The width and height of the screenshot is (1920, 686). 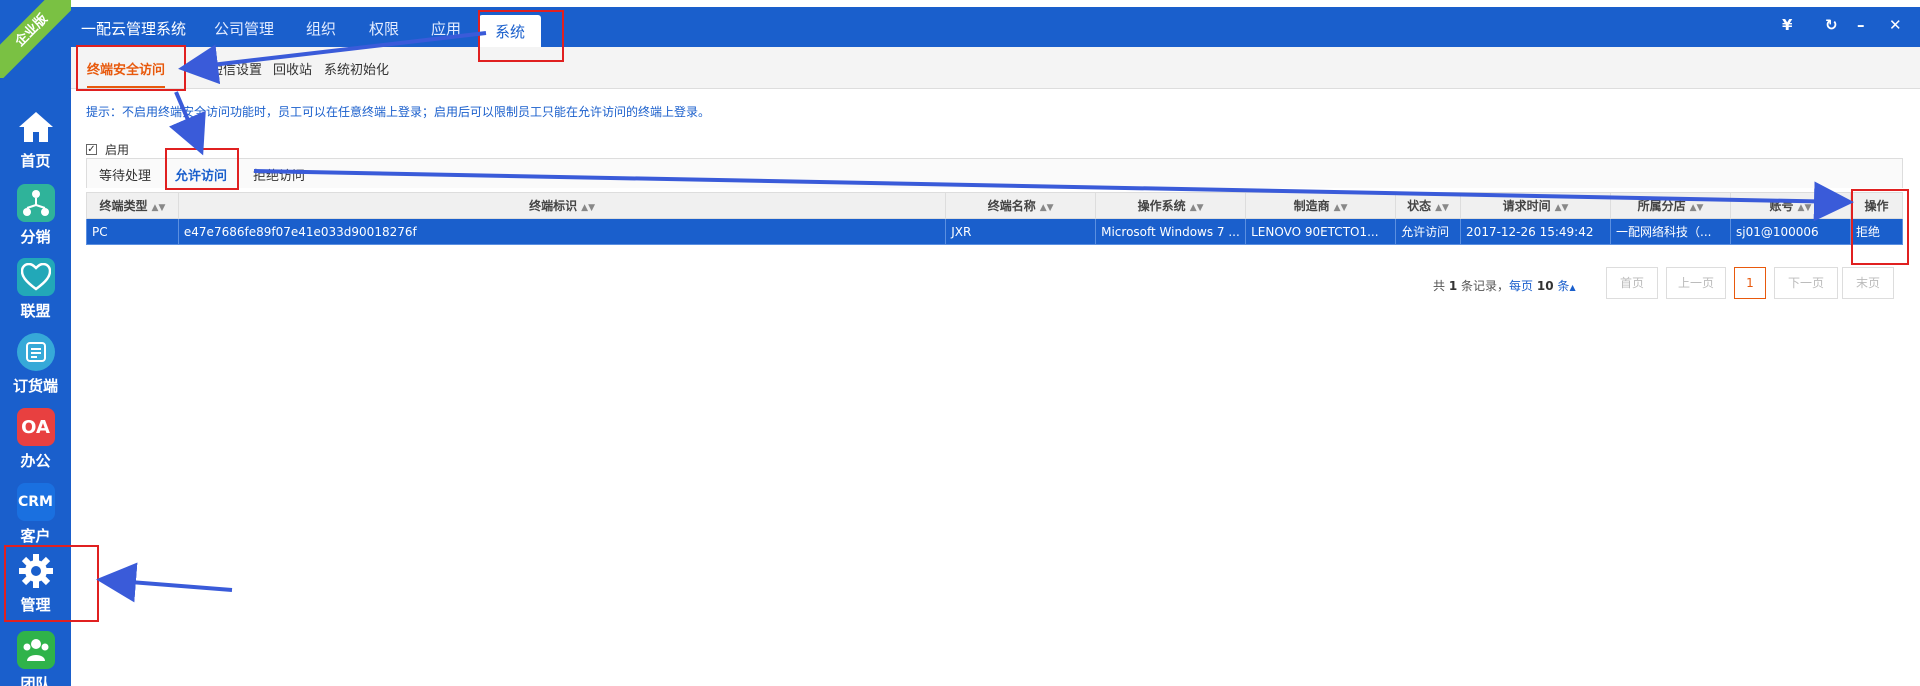 What do you see at coordinates (1053, 195) in the screenshot?
I see `arrow-to-action` at bounding box center [1053, 195].